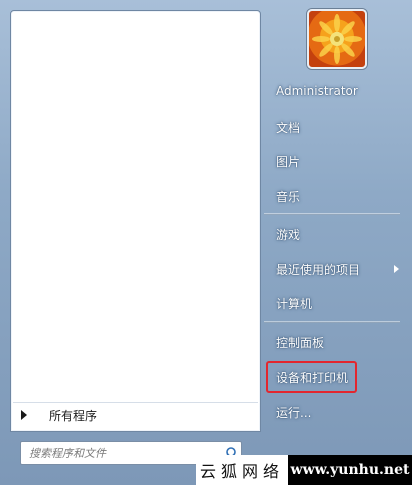 Image resolution: width=412 pixels, height=485 pixels. Describe the element at coordinates (288, 127) in the screenshot. I see `menu-item-label: 文档` at that location.